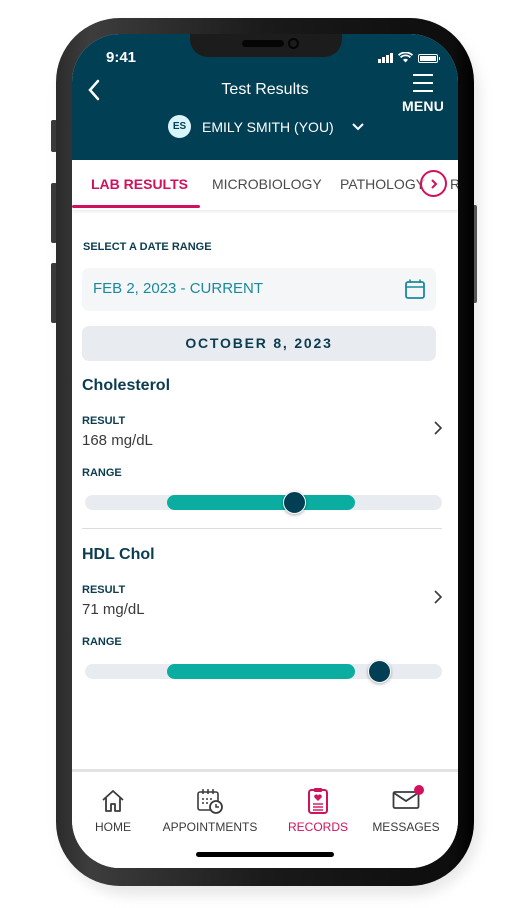 The width and height of the screenshot is (526, 908). What do you see at coordinates (117, 440) in the screenshot?
I see `result-value: 168 mg/dL` at bounding box center [117, 440].